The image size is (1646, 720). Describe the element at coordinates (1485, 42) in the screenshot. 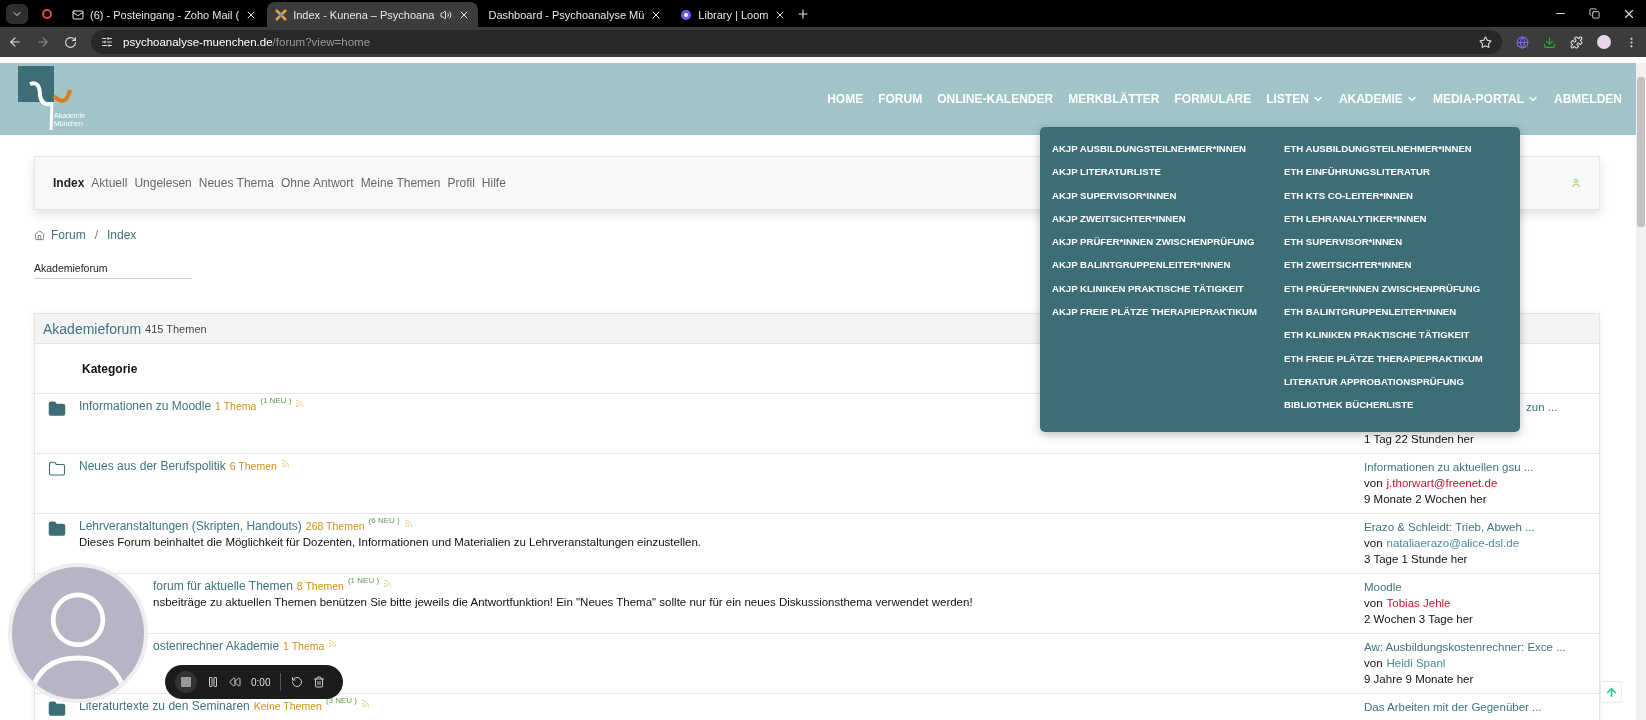

I see `bookmark-star-icon` at that location.